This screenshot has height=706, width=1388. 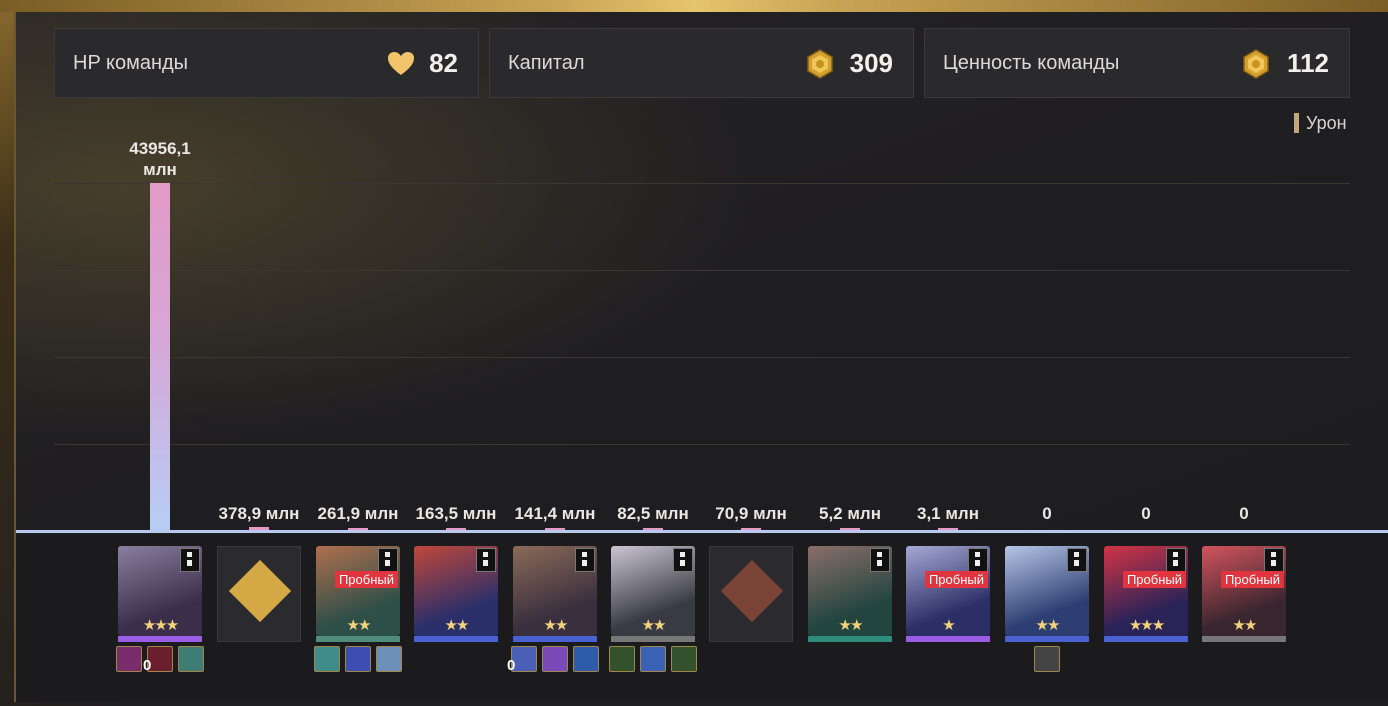 I want to click on damage-bar-label: 261,9 млн, so click(x=358, y=513).